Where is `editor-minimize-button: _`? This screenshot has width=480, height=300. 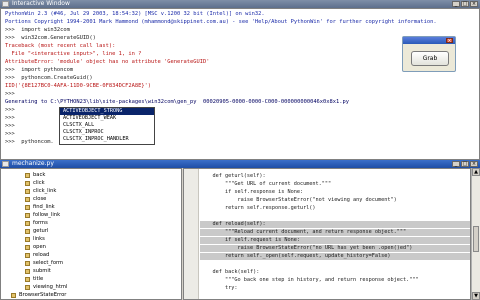
editor-minimize-button: _ is located at coordinates (456, 164).